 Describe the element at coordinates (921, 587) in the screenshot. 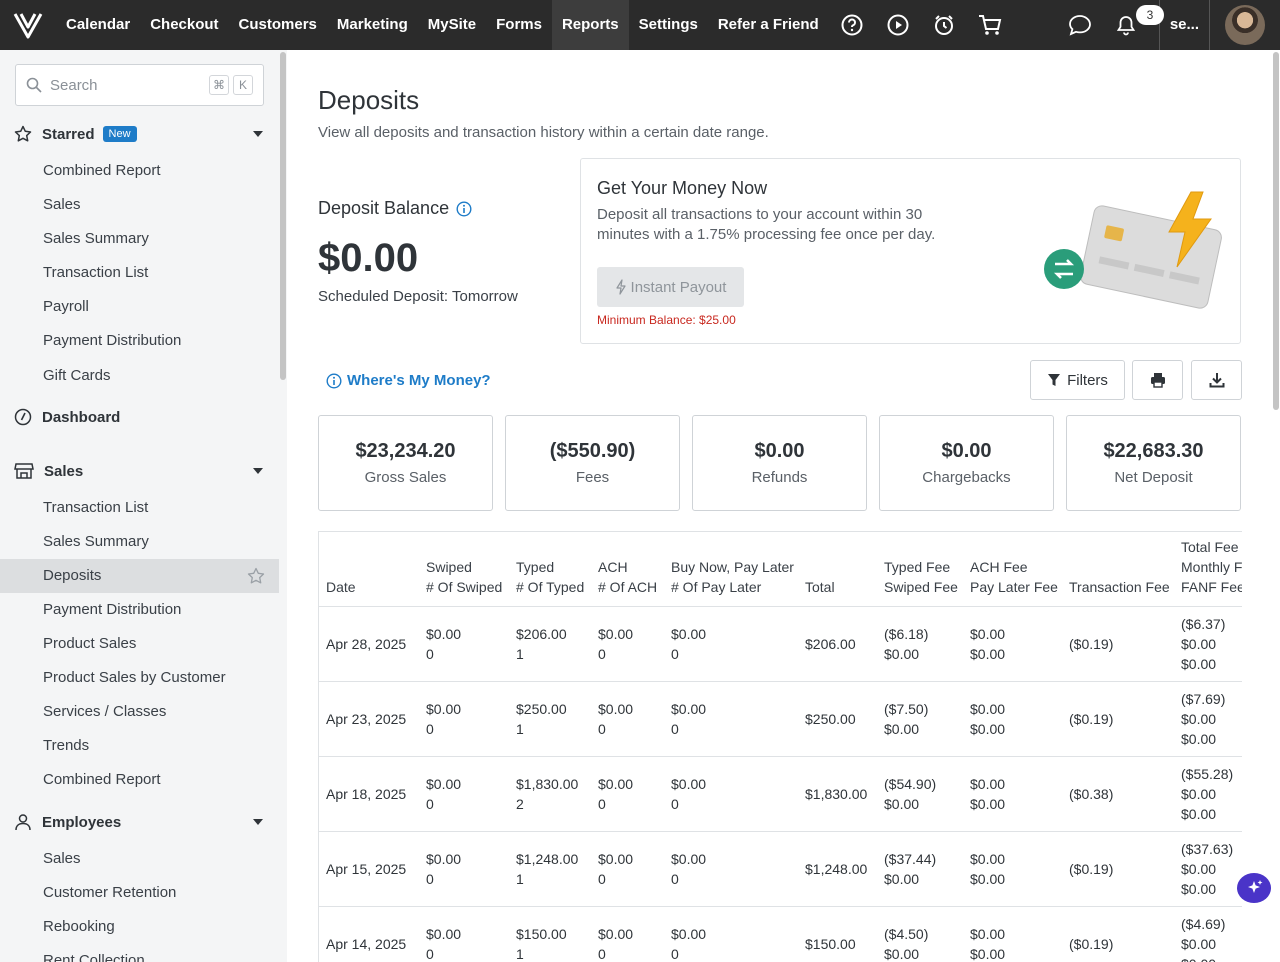

I see `col-swiped-fee: Swiped Fee` at that location.